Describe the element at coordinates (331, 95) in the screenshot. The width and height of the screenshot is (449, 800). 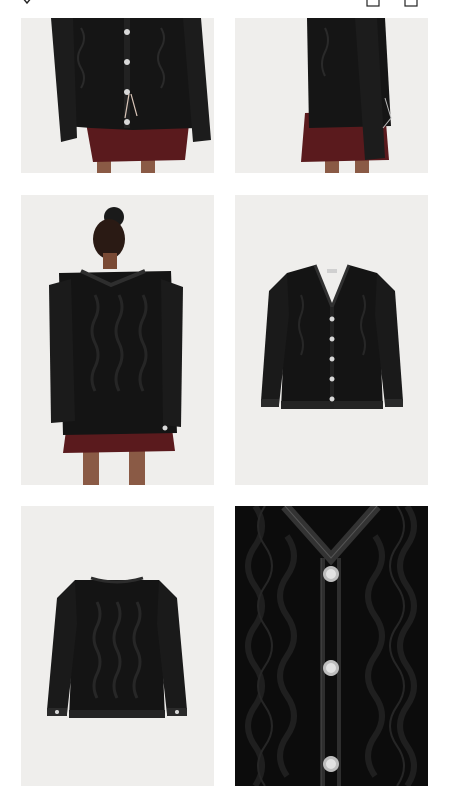
I see `product-photo-side-view` at that location.